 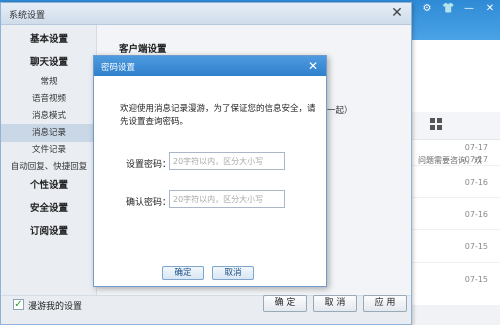 I want to click on sidebar-item-personal: 个性设置, so click(x=49, y=186).